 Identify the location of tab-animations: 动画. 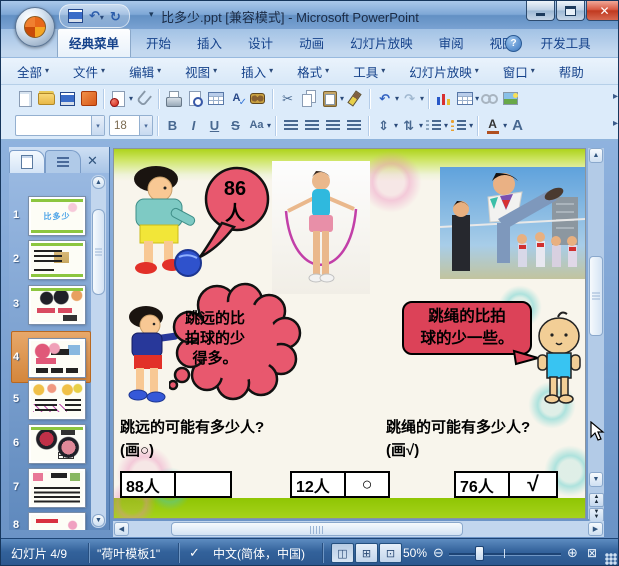
(311, 43).